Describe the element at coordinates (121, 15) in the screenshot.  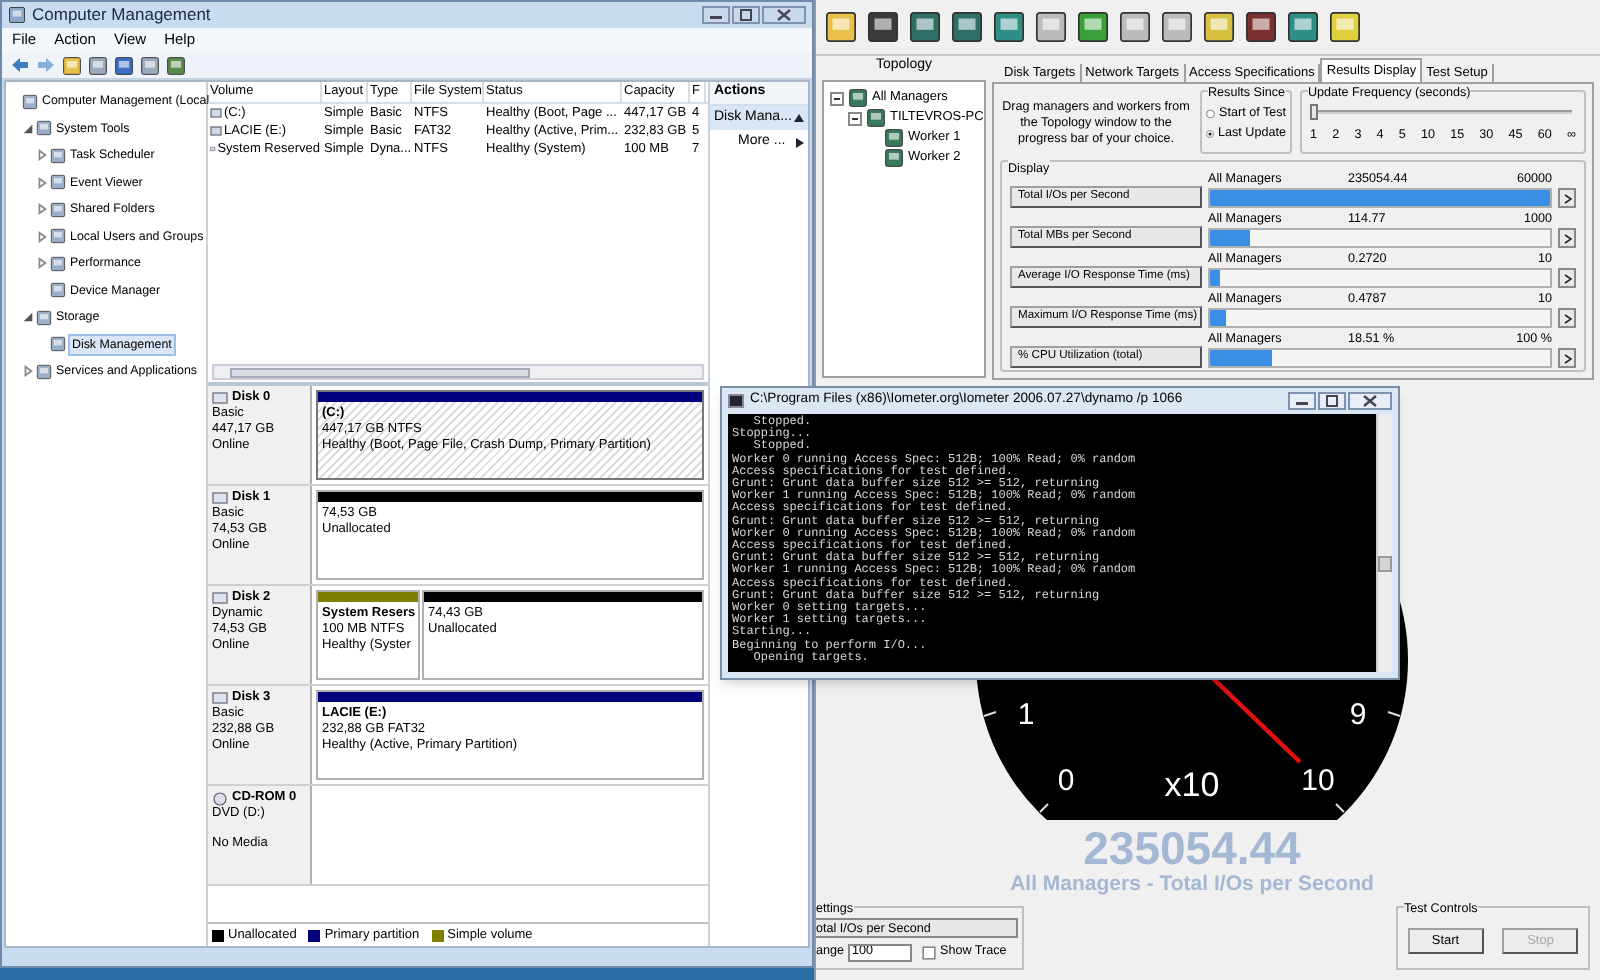
I see `window-title: Computer Management` at that location.